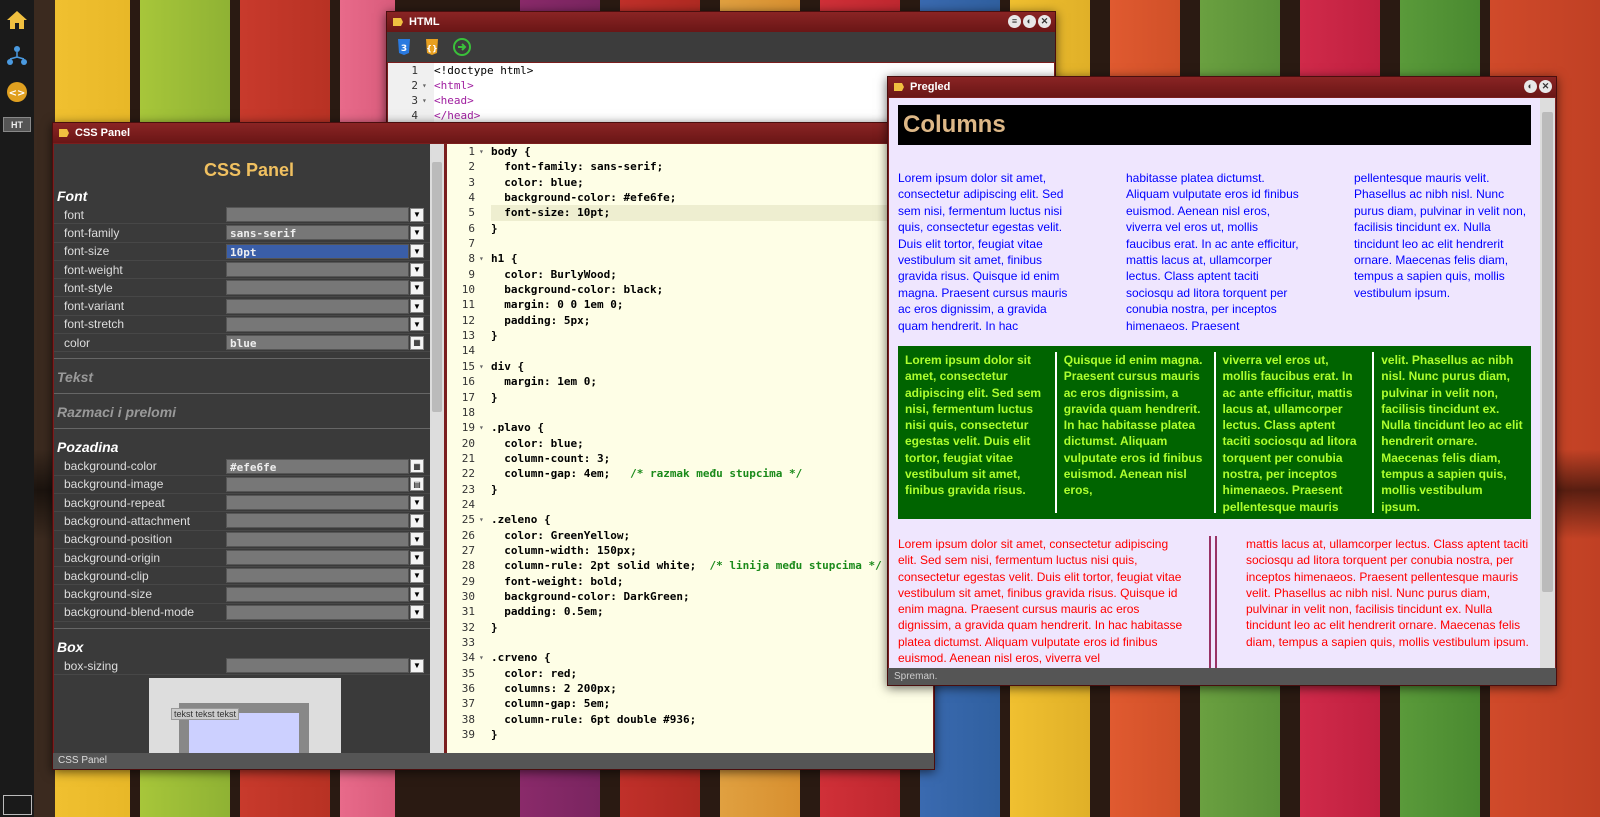  I want to click on code-line: 2 font-family: sans-serif;, so click(690, 167).